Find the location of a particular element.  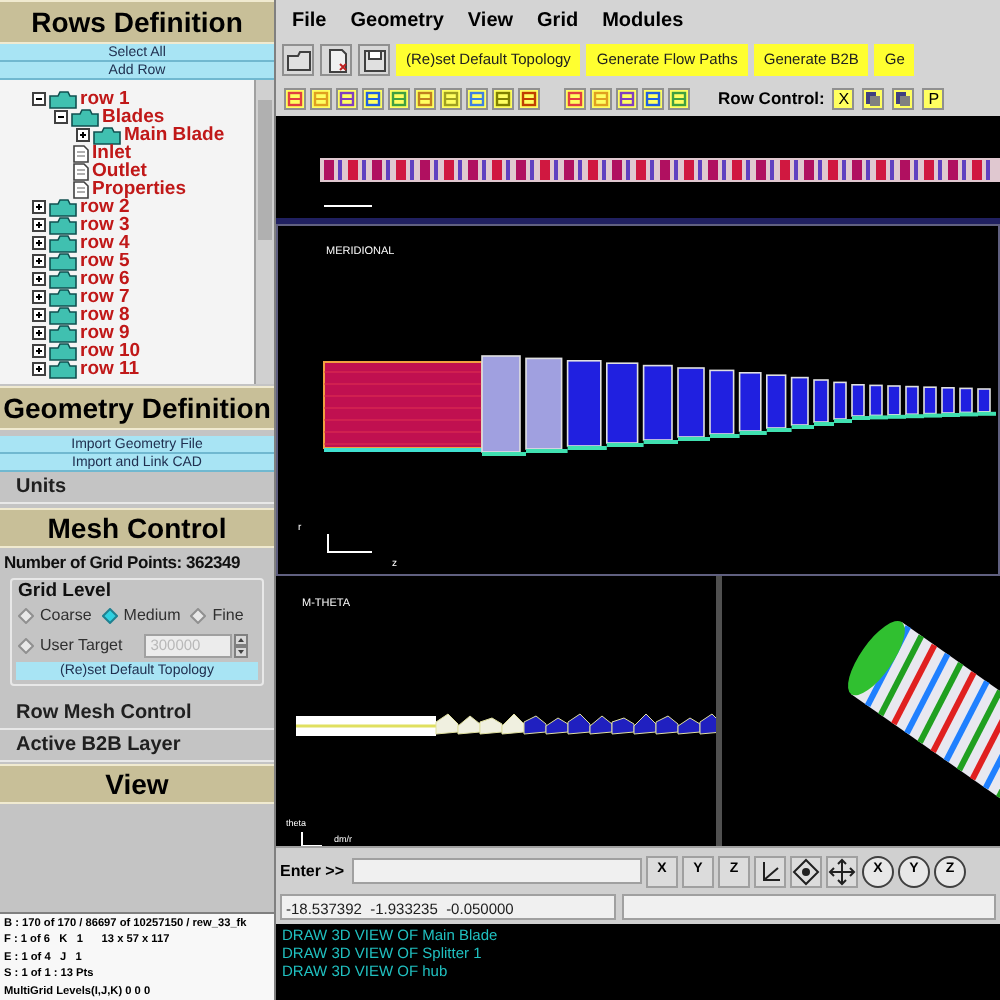

tree-item: Main Blade is located at coordinates (174, 135).